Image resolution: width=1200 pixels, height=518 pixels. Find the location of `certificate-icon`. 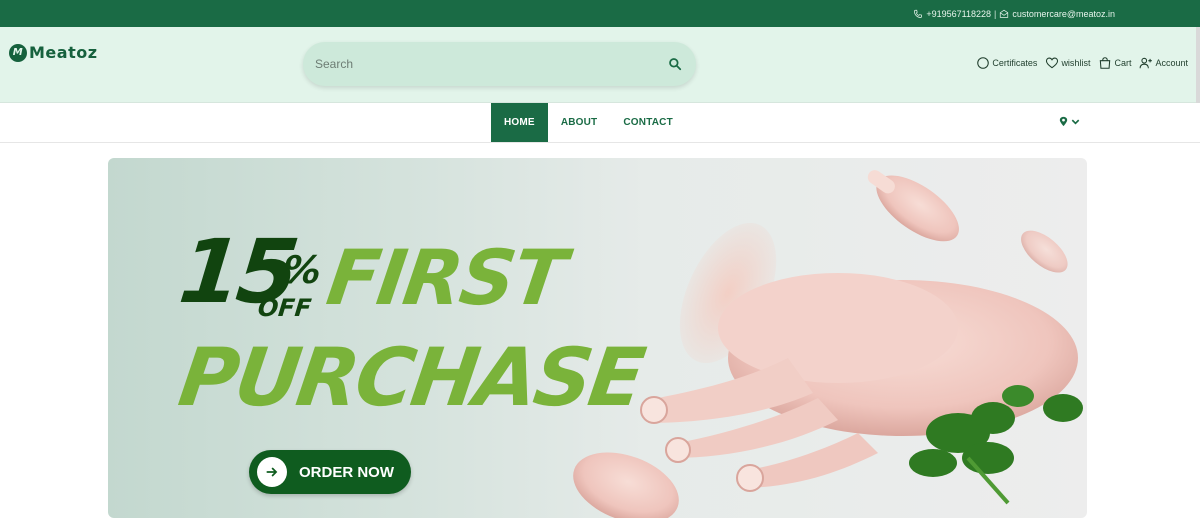

certificate-icon is located at coordinates (983, 63).